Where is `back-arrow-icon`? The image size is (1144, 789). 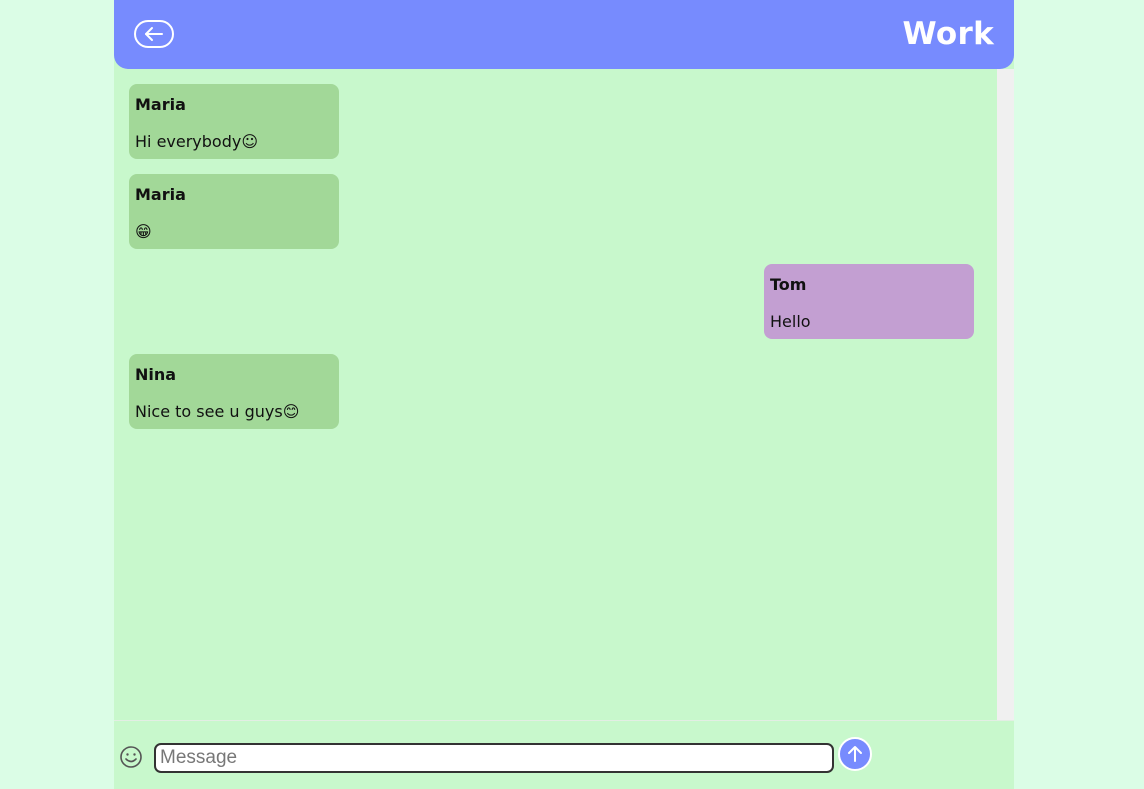
back-arrow-icon is located at coordinates (154, 34).